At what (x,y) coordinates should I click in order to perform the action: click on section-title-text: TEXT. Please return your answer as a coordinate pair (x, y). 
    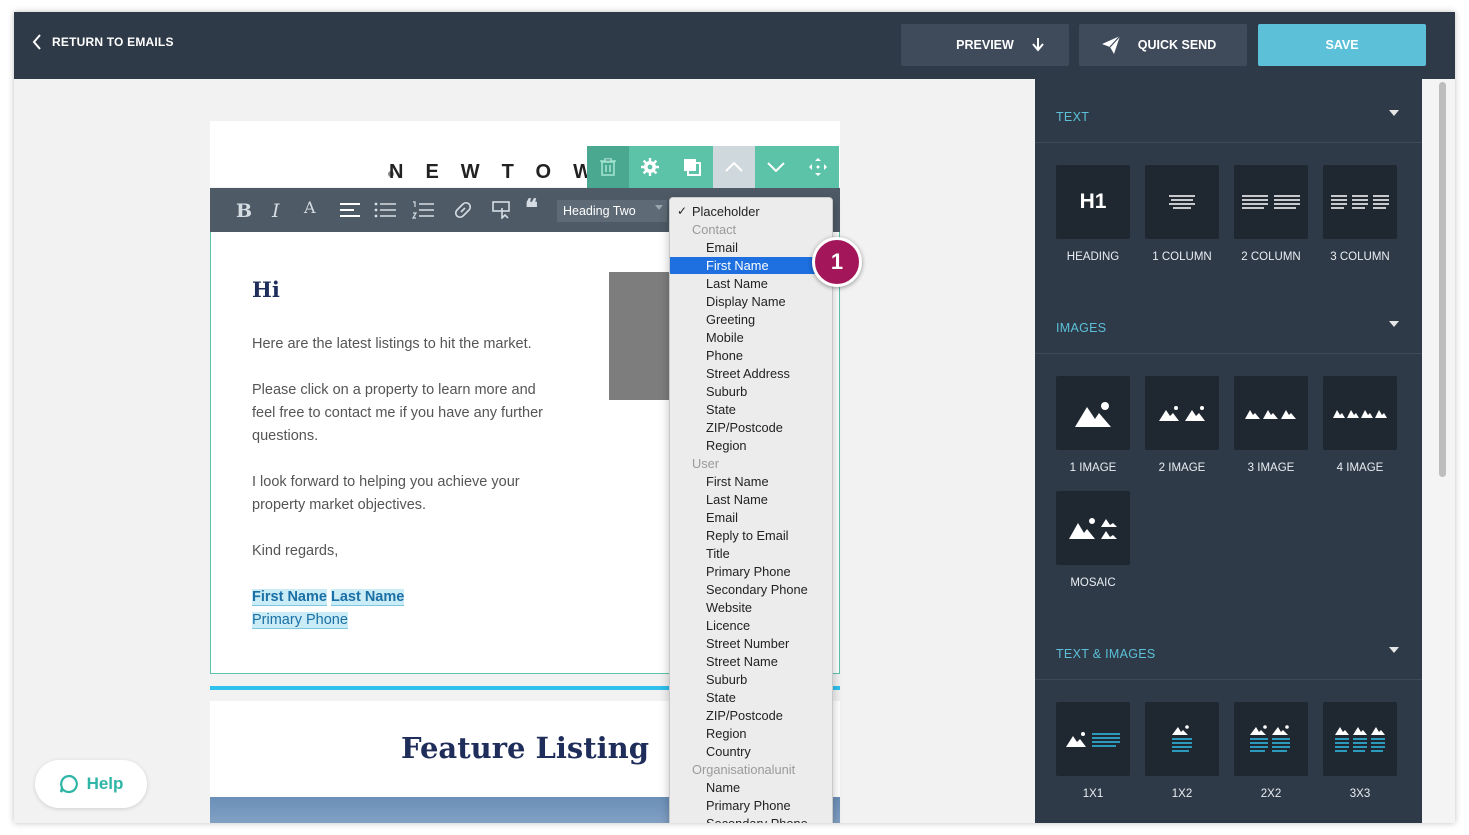
    Looking at the image, I should click on (1072, 117).